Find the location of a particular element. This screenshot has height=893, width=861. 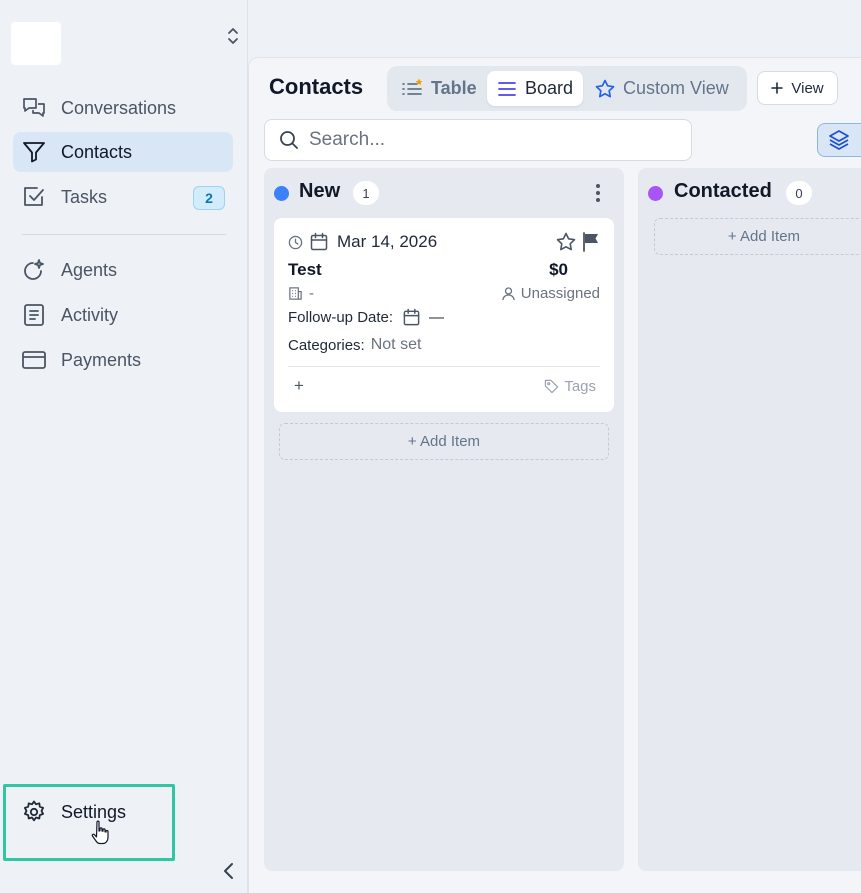

gear-icon is located at coordinates (34, 812).